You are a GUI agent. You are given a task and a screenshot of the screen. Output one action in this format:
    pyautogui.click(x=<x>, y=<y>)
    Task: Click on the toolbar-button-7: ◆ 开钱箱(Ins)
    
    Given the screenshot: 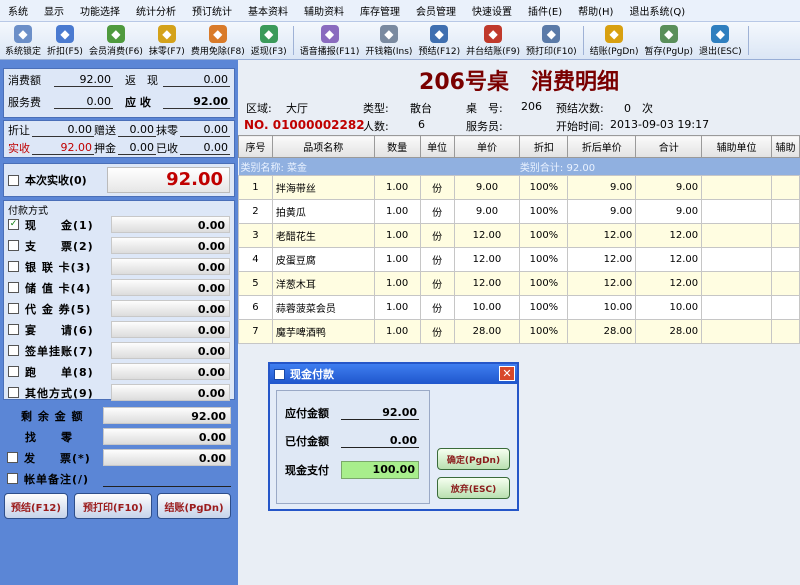 What is the action you would take?
    pyautogui.click(x=388, y=40)
    